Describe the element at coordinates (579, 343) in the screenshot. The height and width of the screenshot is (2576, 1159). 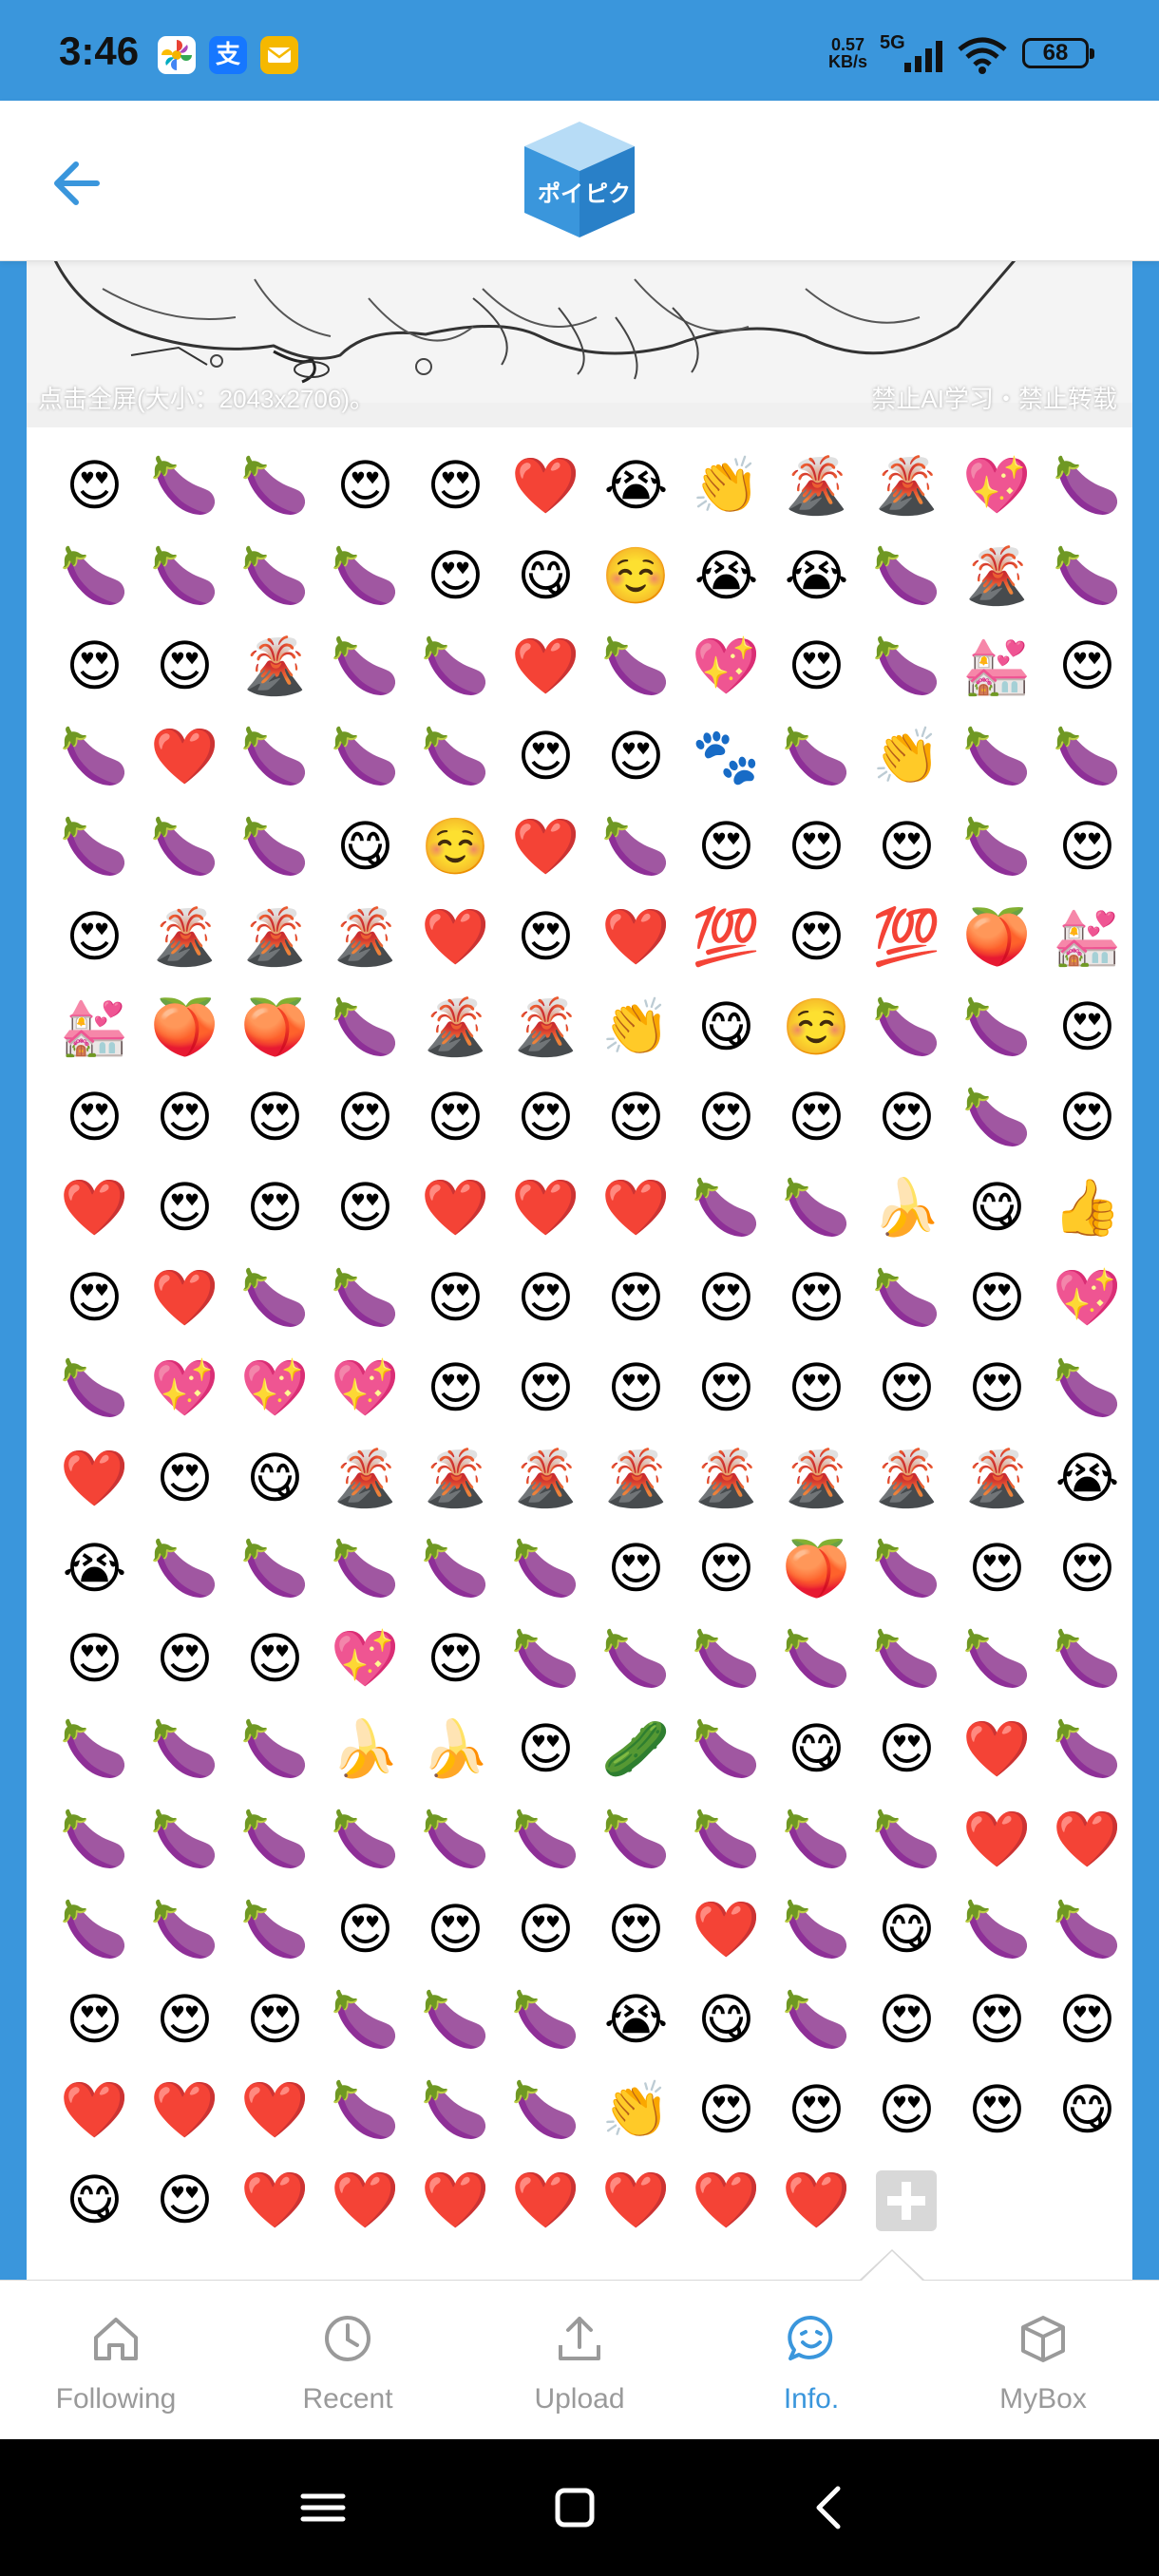
I see `illustration-image: 点击全屏(大小：2043x2706)。 禁止AI学习・禁止转载` at that location.